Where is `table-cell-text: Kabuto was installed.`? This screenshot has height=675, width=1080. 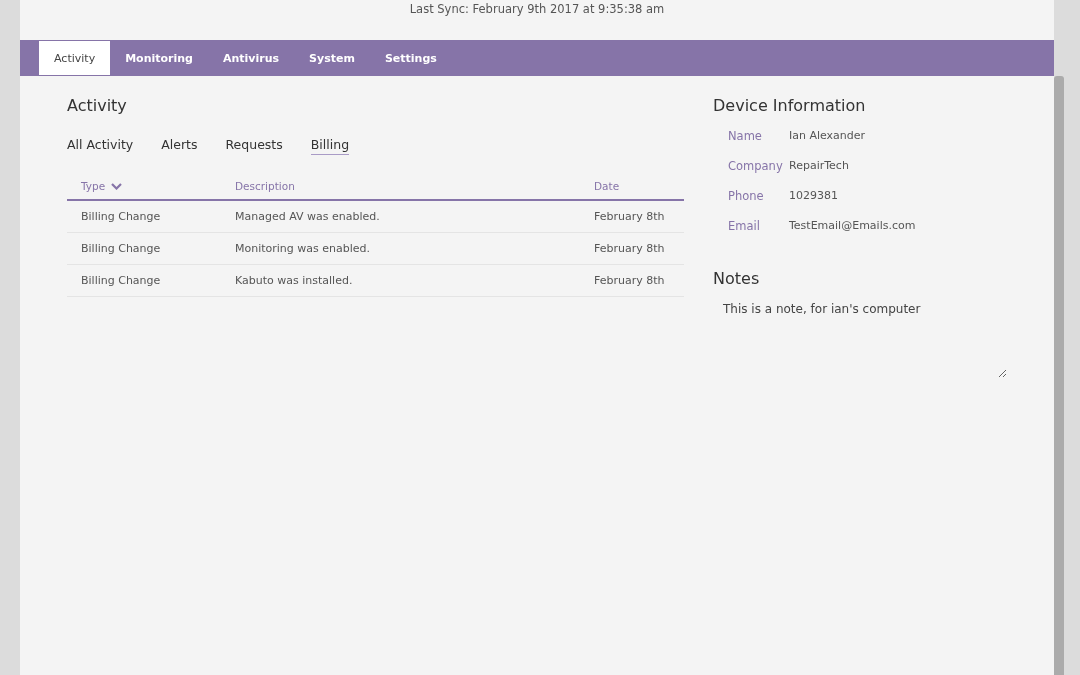 table-cell-text: Kabuto was installed. is located at coordinates (294, 280).